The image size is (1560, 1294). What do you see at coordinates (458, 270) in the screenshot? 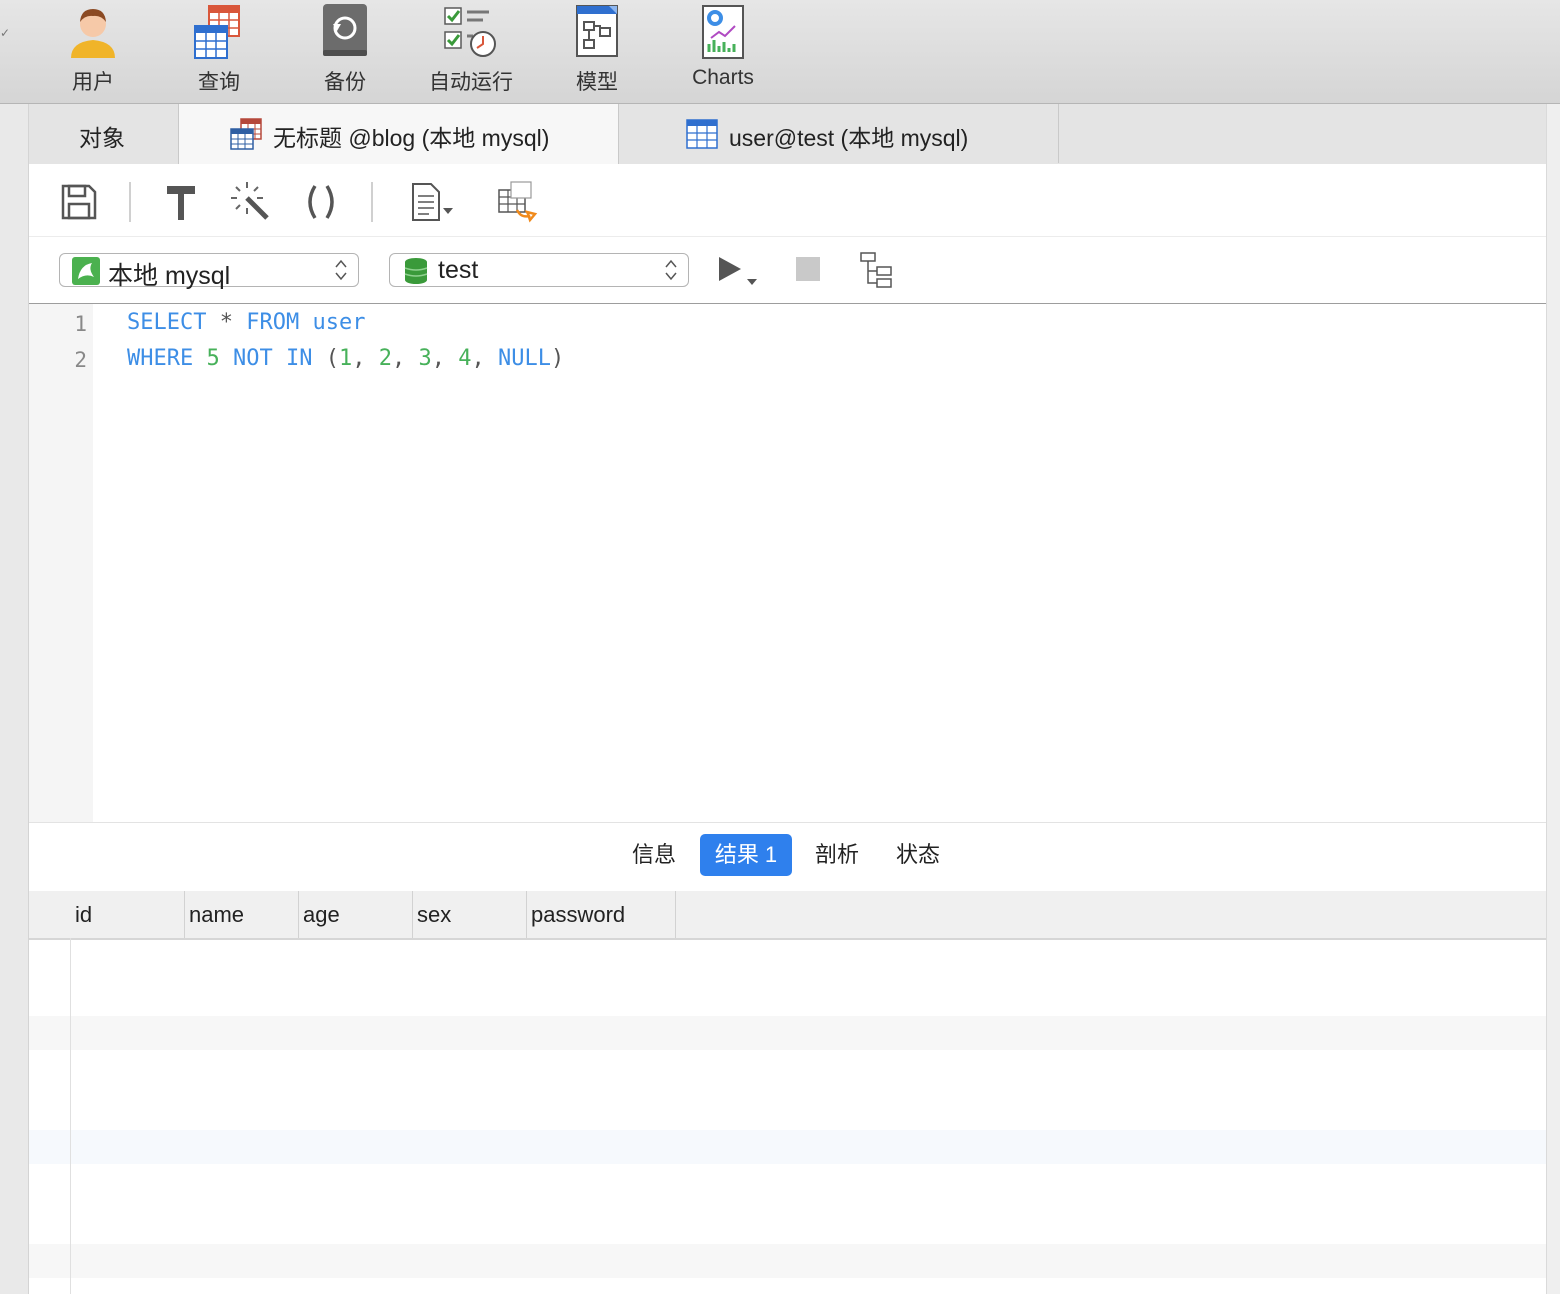
I see `database-value: test` at bounding box center [458, 270].